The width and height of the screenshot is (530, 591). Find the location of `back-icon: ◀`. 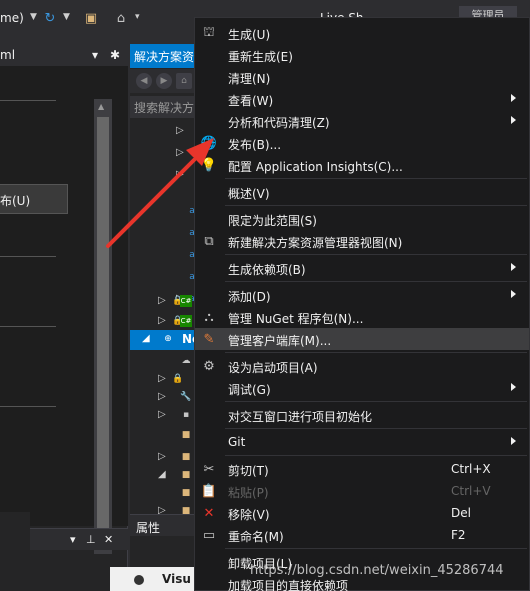

back-icon: ◀ is located at coordinates (144, 81).